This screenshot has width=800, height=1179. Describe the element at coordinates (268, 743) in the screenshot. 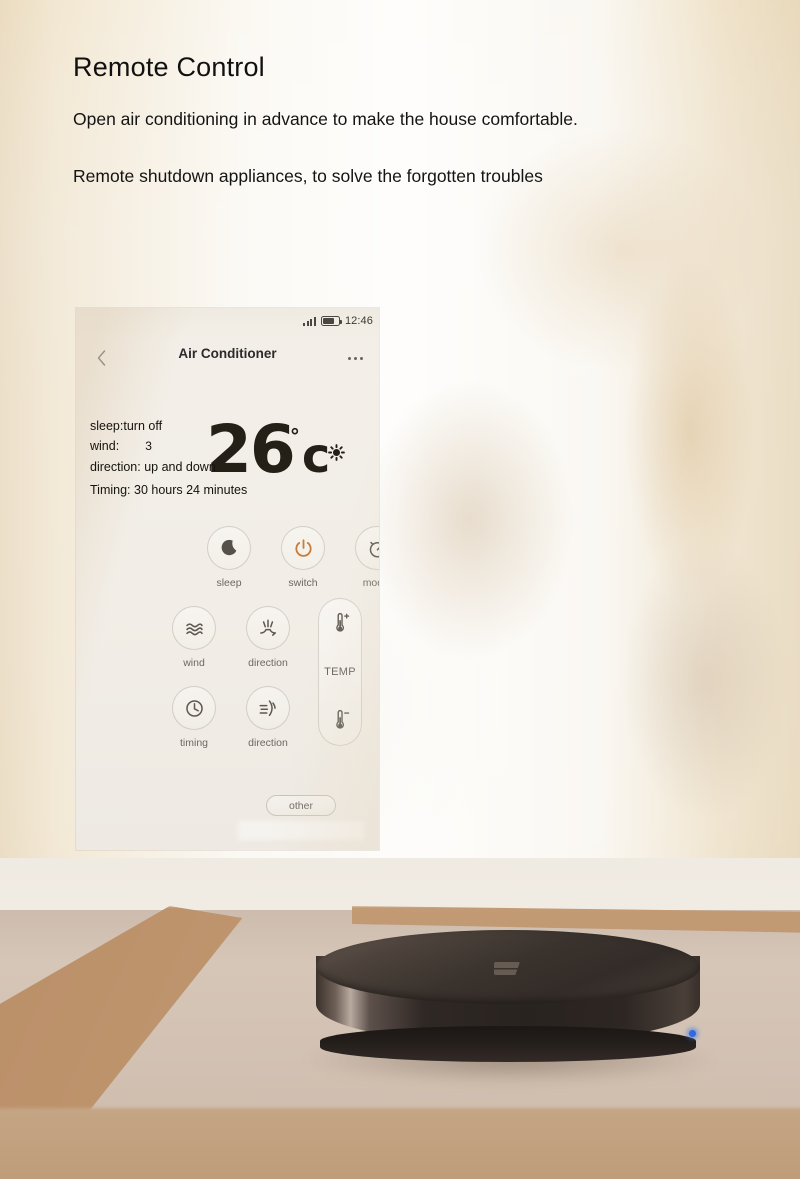

I see `control-direction-horizontal-label: direction` at that location.